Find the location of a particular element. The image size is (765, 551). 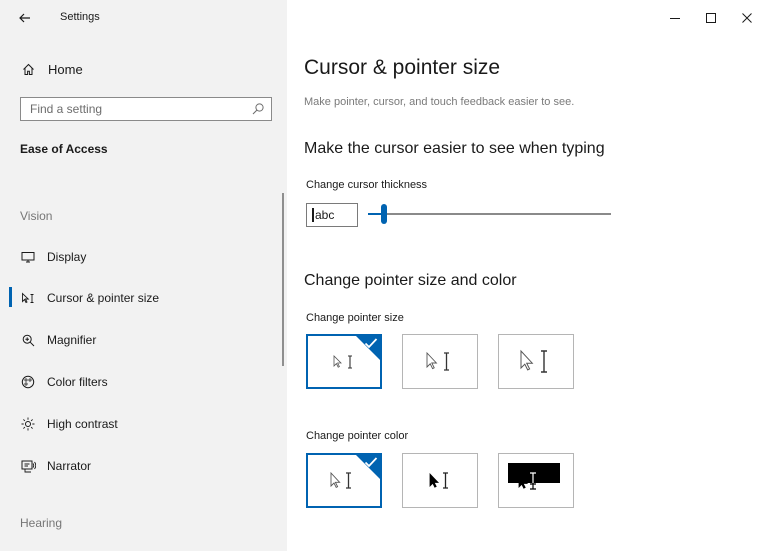

sidebar-item-color-filters: Color filters is located at coordinates (64, 382).